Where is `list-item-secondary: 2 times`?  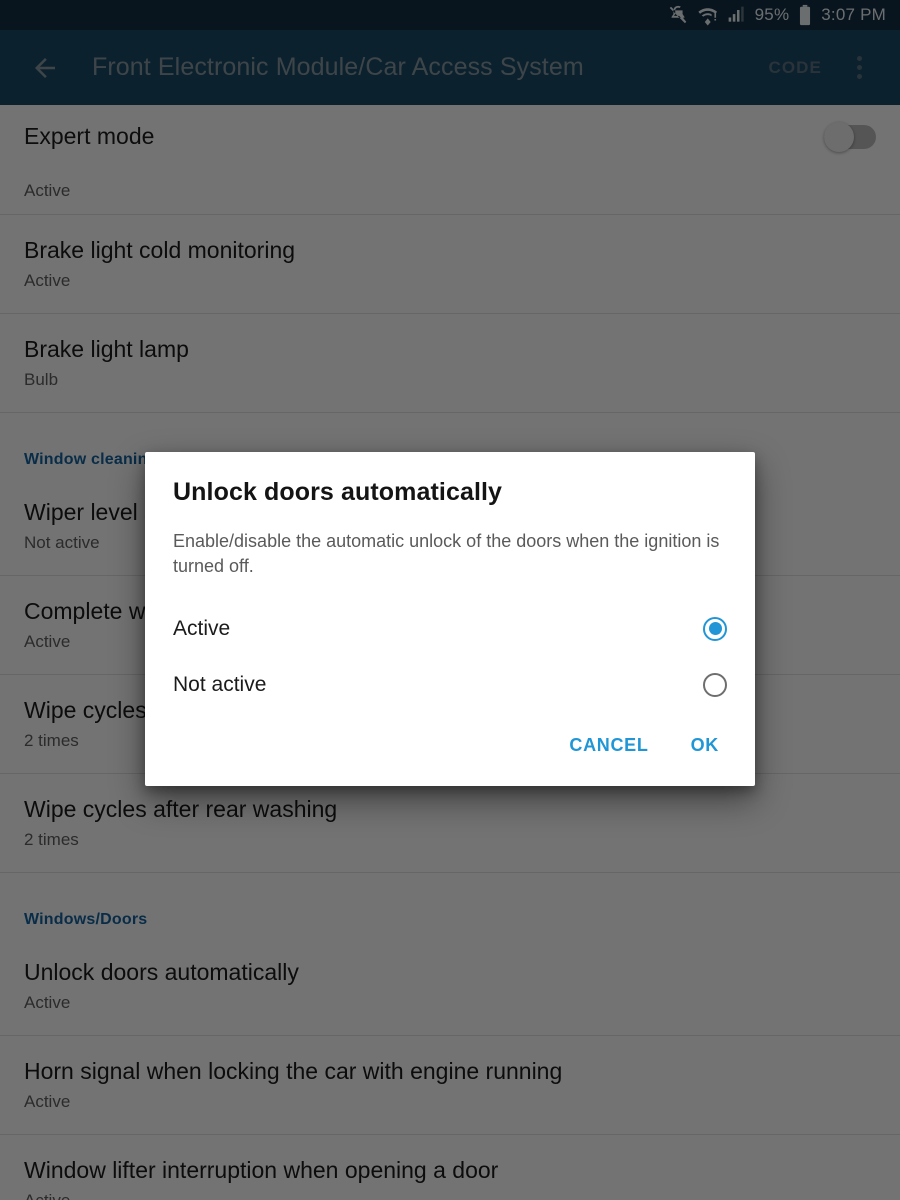
list-item-secondary: 2 times is located at coordinates (51, 839).